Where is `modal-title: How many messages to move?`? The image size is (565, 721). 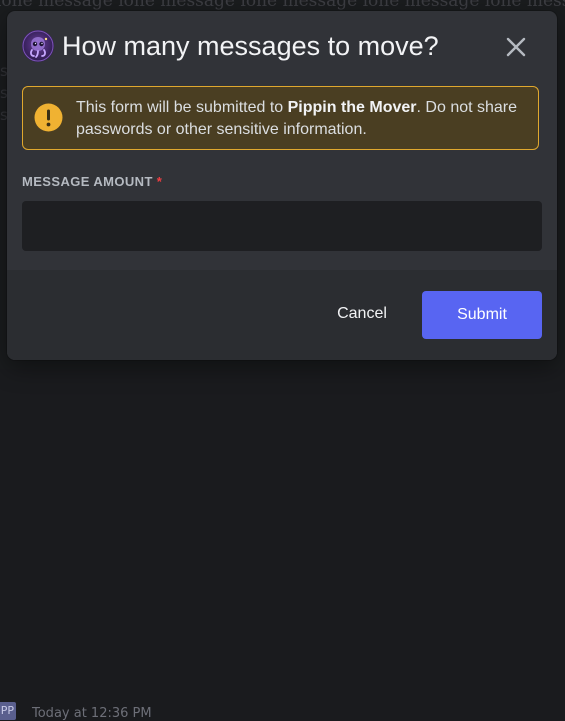
modal-title: How many messages to move? is located at coordinates (250, 46).